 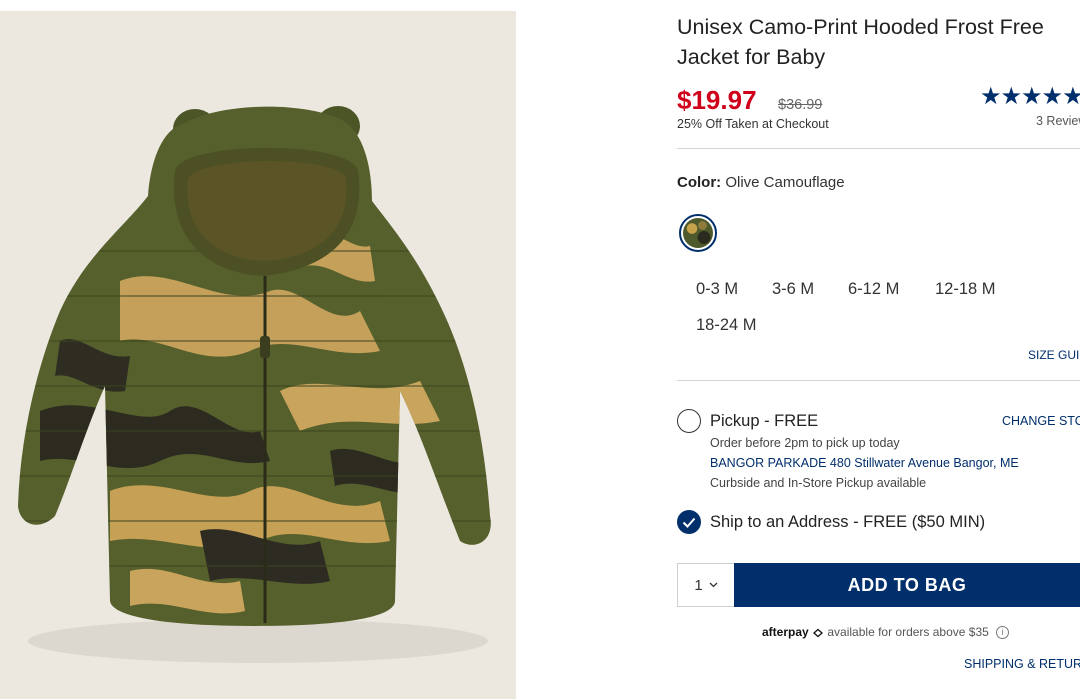 What do you see at coordinates (785, 632) in the screenshot?
I see `afterpay-logo: afterpay` at bounding box center [785, 632].